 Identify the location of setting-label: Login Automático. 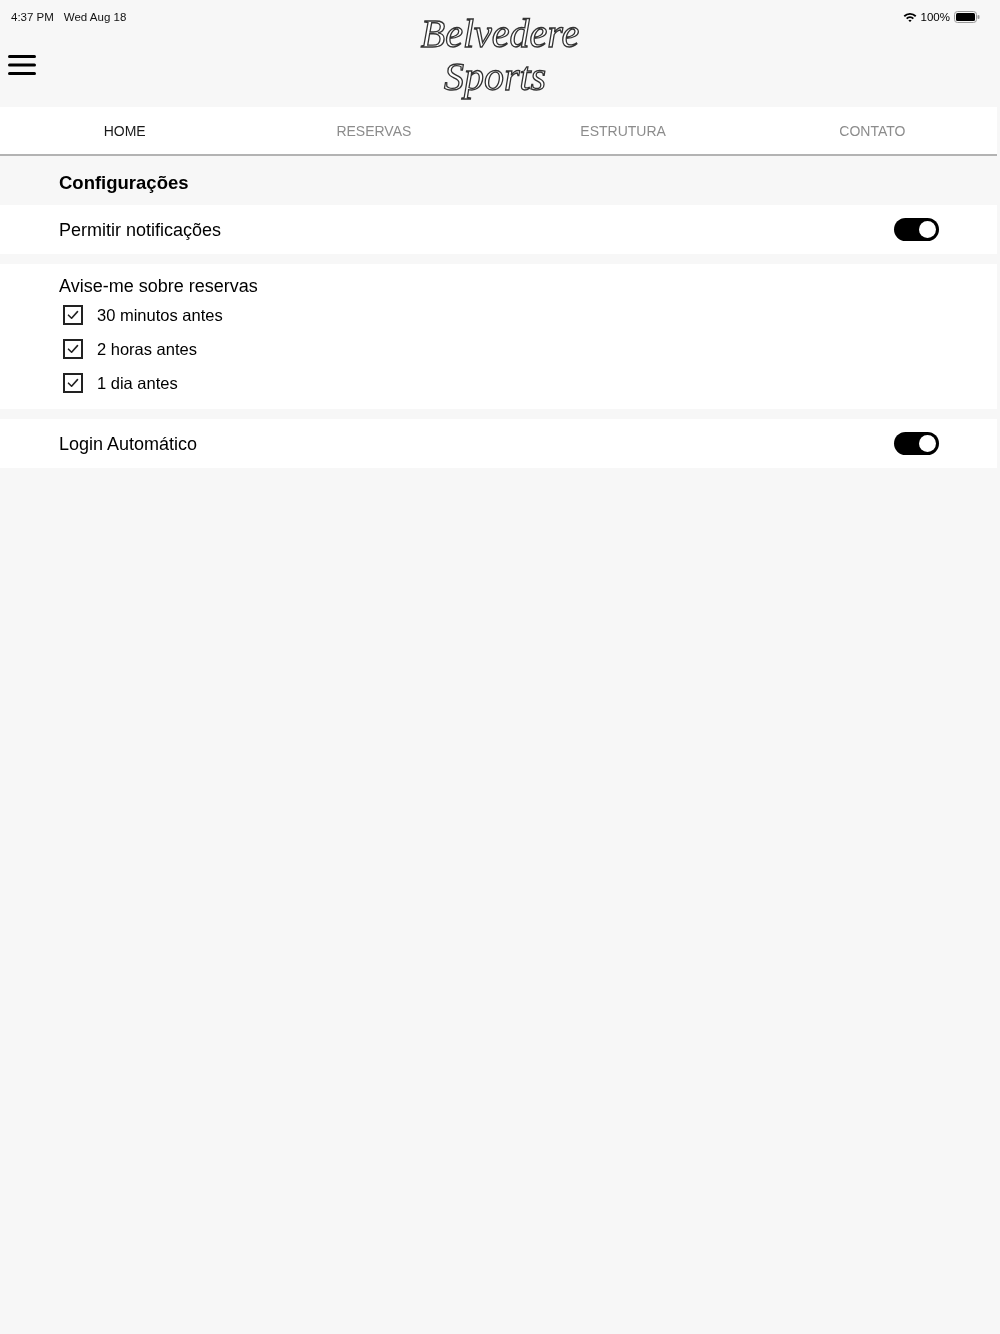
(128, 443).